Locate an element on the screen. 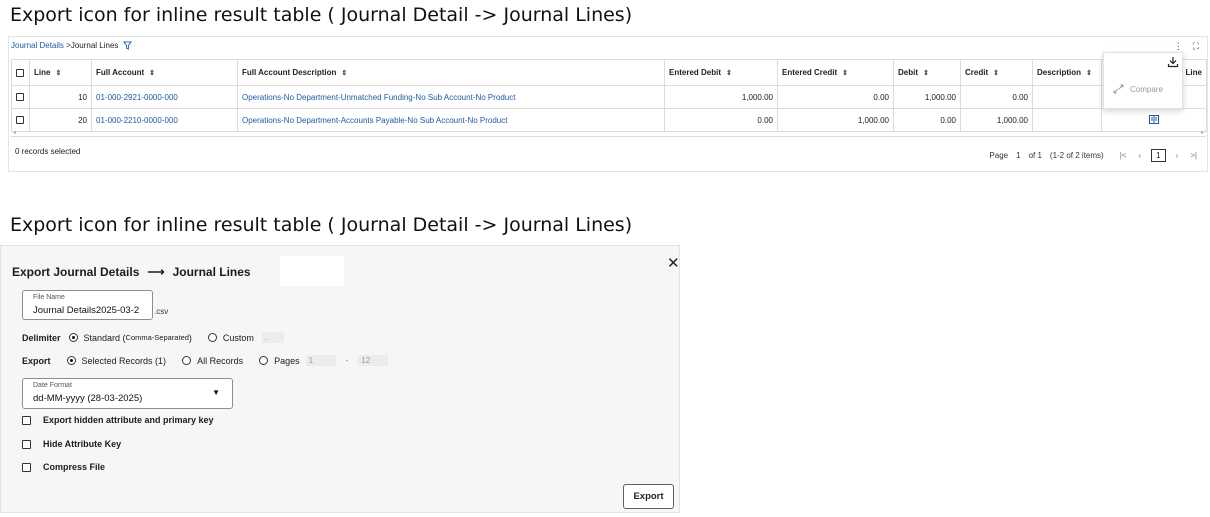 This screenshot has width=1210, height=517. delimiter-standard-radio is located at coordinates (73, 337).